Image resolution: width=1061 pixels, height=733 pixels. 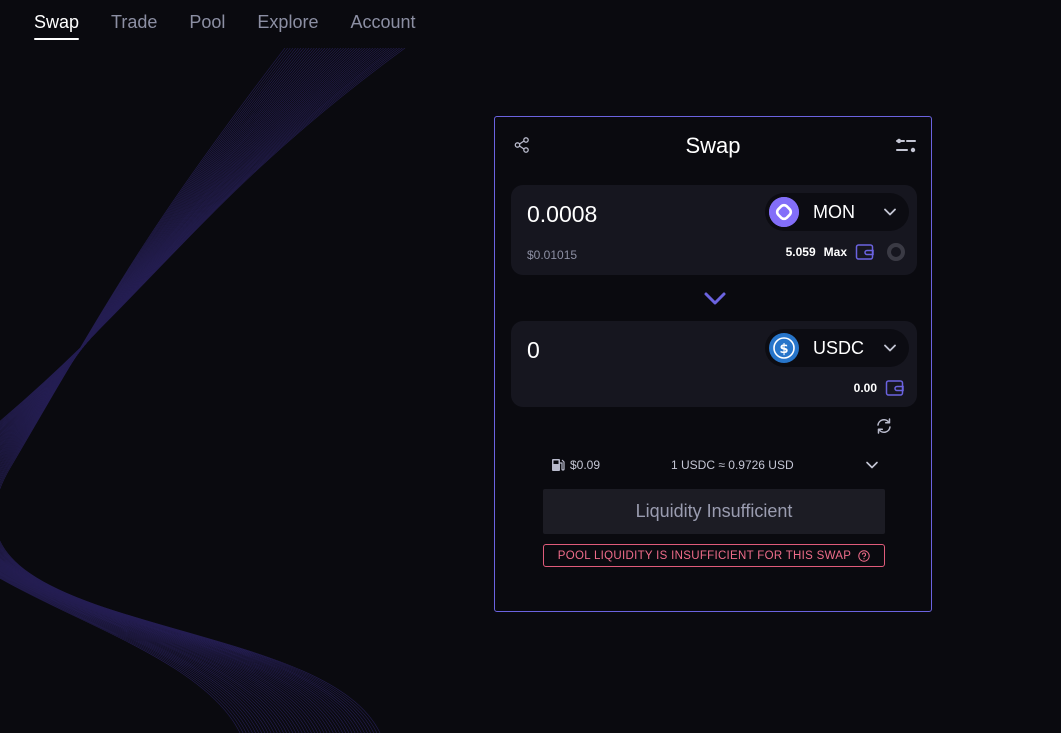 What do you see at coordinates (800, 252) in the screenshot?
I see `from-balance: 5.059` at bounding box center [800, 252].